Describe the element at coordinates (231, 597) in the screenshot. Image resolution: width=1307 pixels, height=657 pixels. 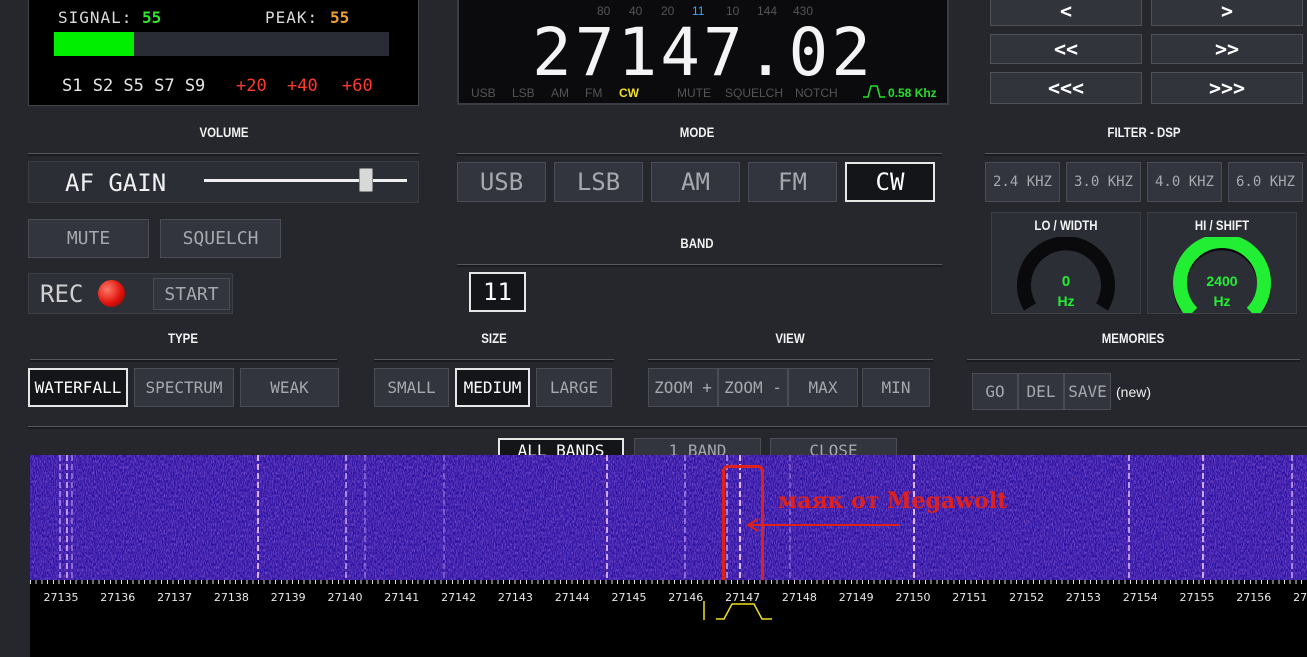
I see `ruler-tick-label: 27138` at that location.